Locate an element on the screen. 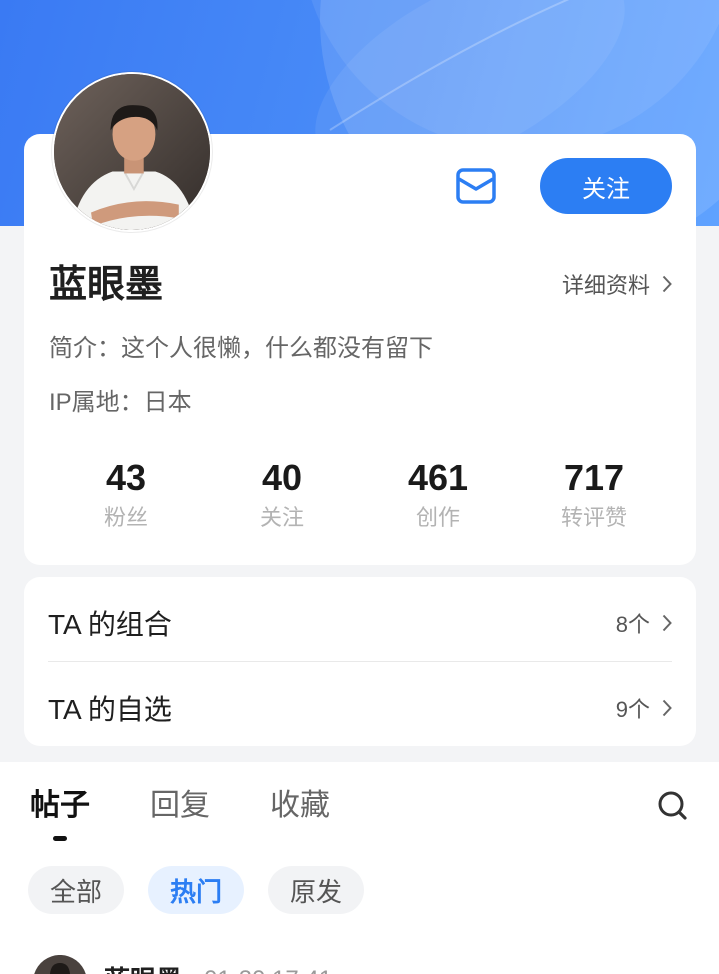 The height and width of the screenshot is (974, 719). post-timestamp: 01-30 17:41 is located at coordinates (268, 969).